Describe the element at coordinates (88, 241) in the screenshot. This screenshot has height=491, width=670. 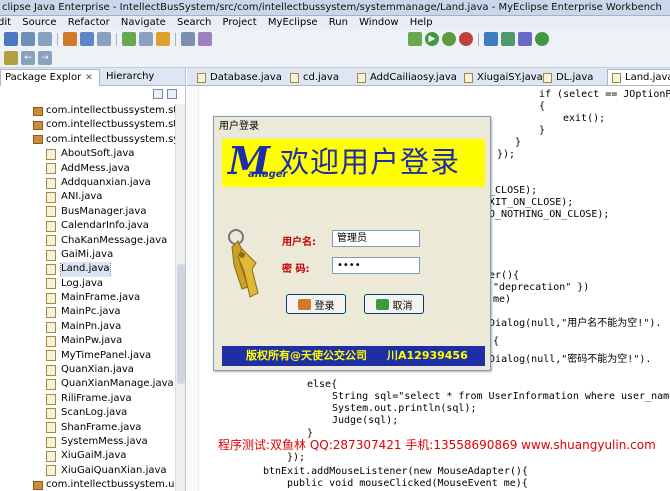
I see `tree-file-item: ChaKanMessage.java` at that location.